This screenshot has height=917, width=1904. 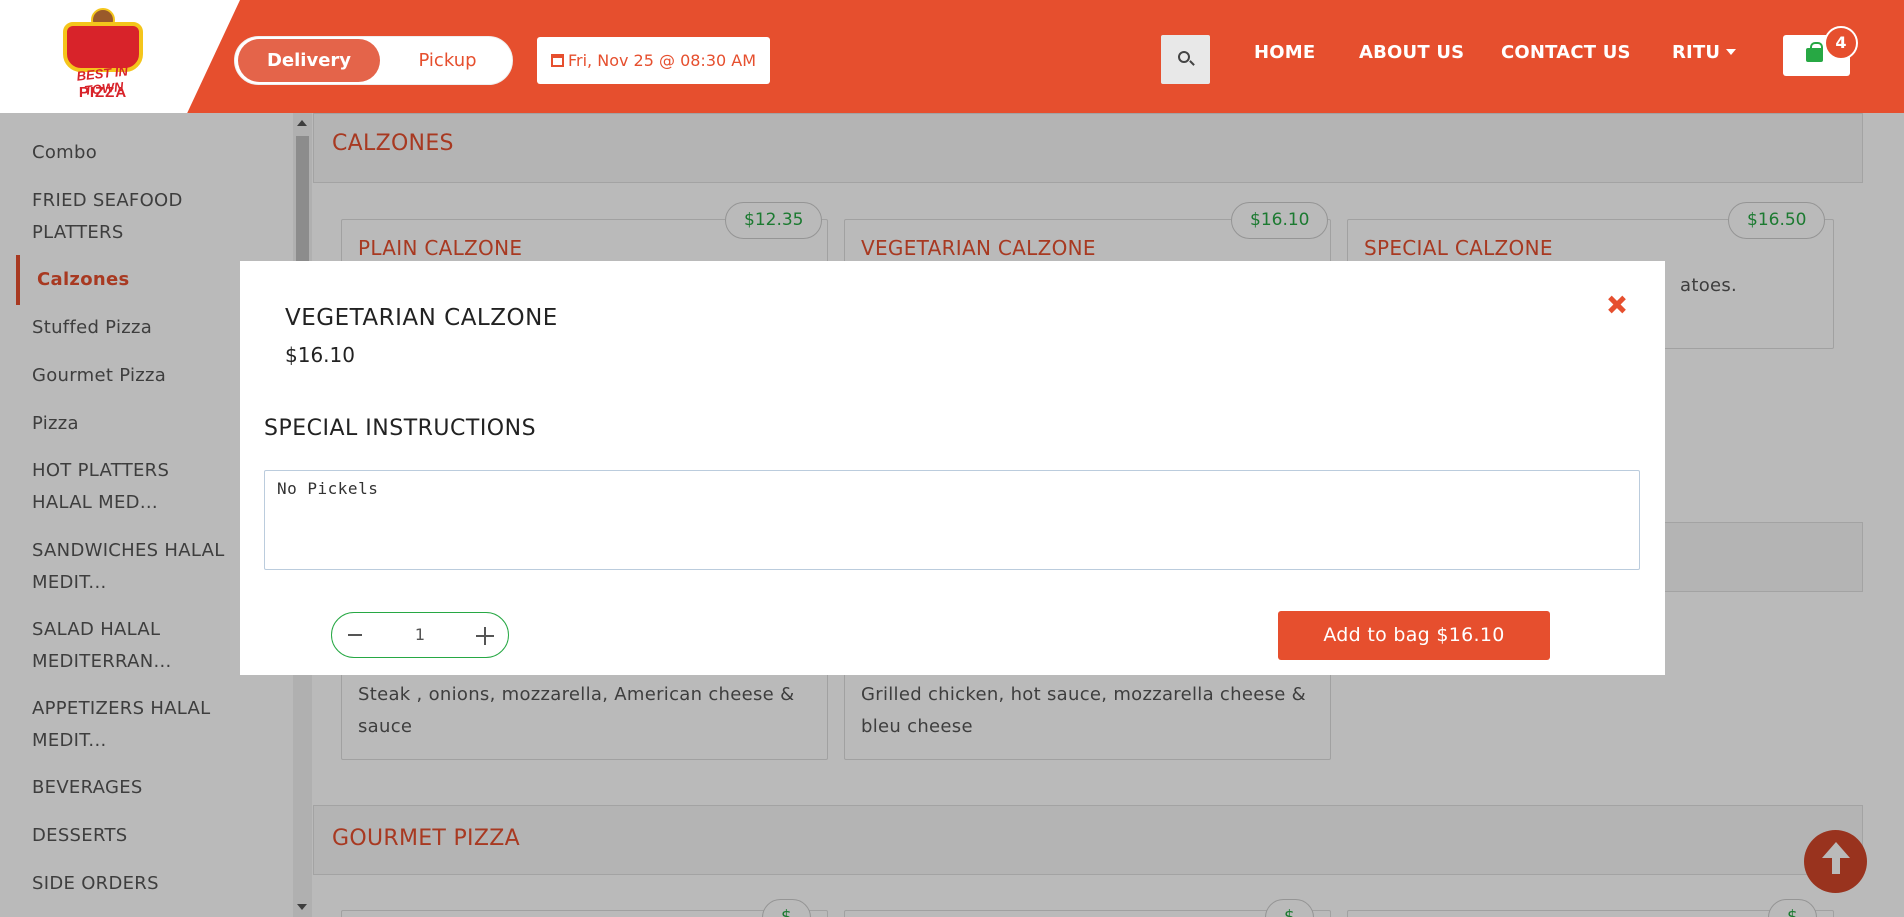 I want to click on nav-contact-us: CONTACT US, so click(x=1566, y=52).